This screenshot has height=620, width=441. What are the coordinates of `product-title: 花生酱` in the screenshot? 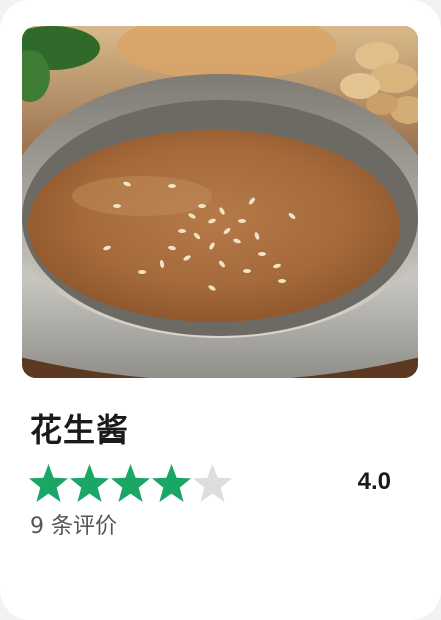 It's located at (80, 430).